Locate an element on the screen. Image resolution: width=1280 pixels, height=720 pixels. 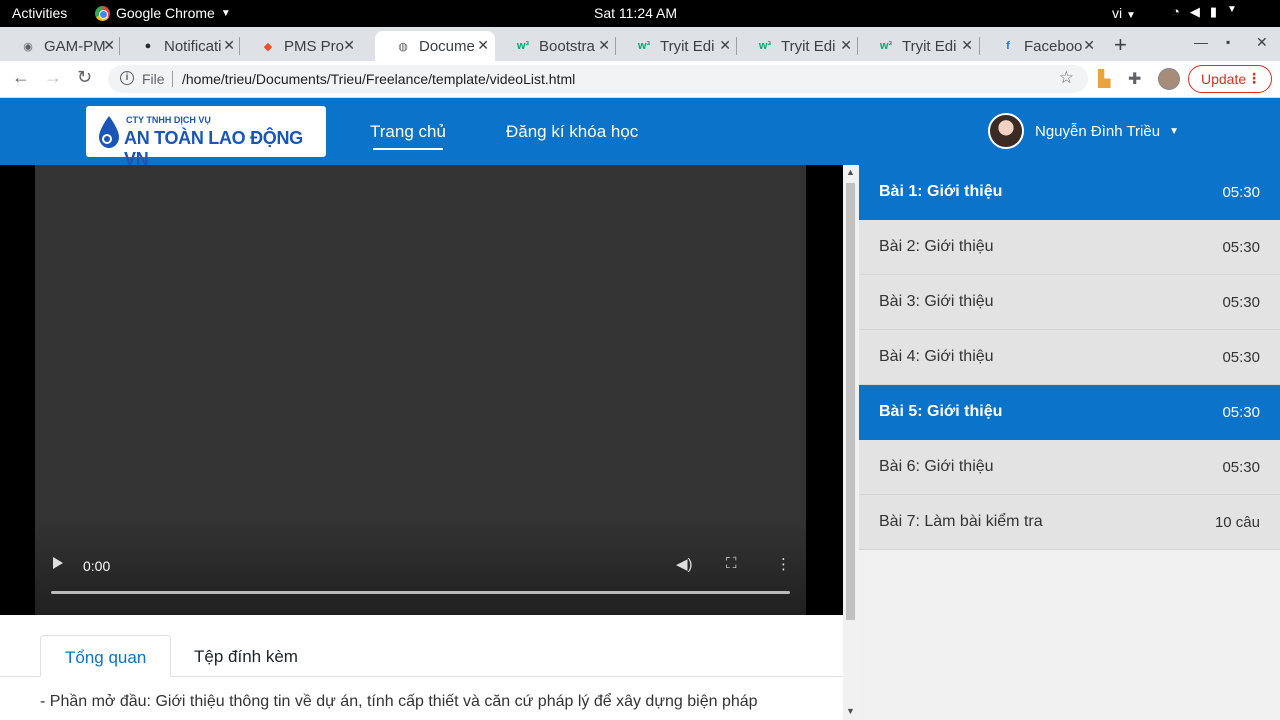
video-time: 0:00 is located at coordinates (97, 566).